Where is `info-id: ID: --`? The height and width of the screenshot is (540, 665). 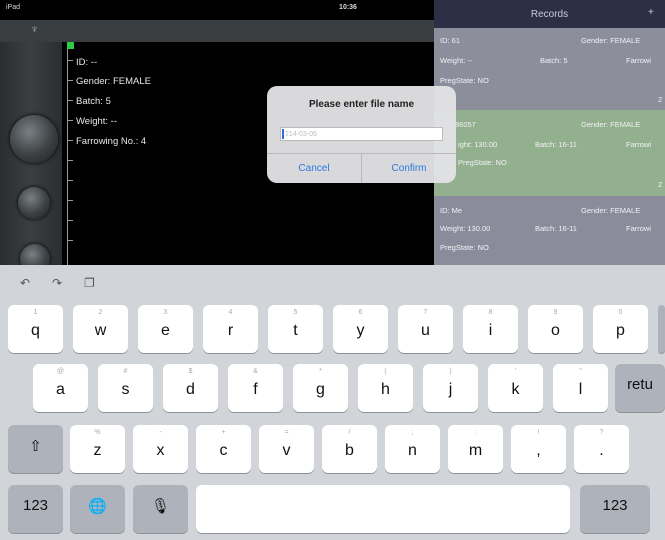
info-id: ID: -- is located at coordinates (87, 62).